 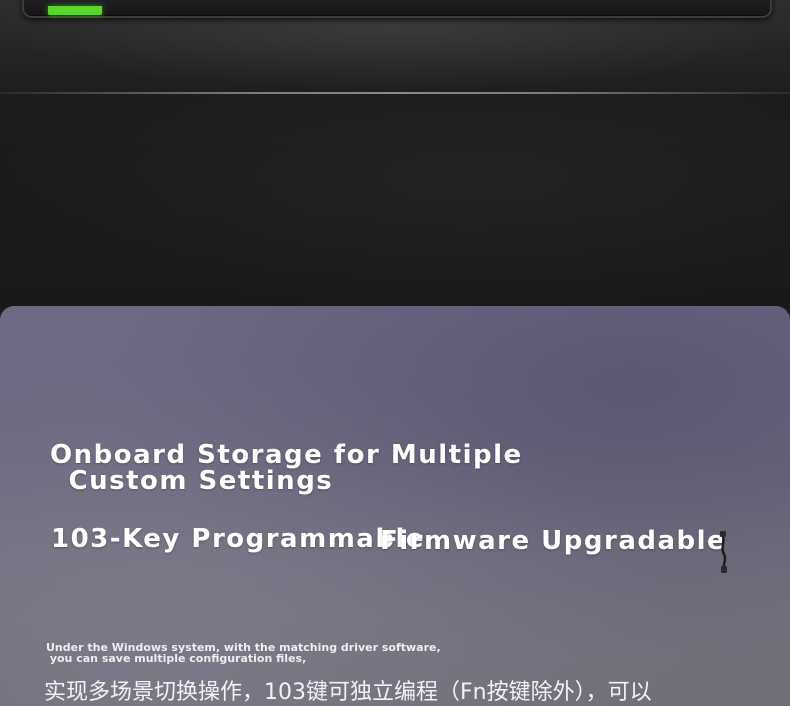 I want to click on cable-icon, so click(x=723, y=552).